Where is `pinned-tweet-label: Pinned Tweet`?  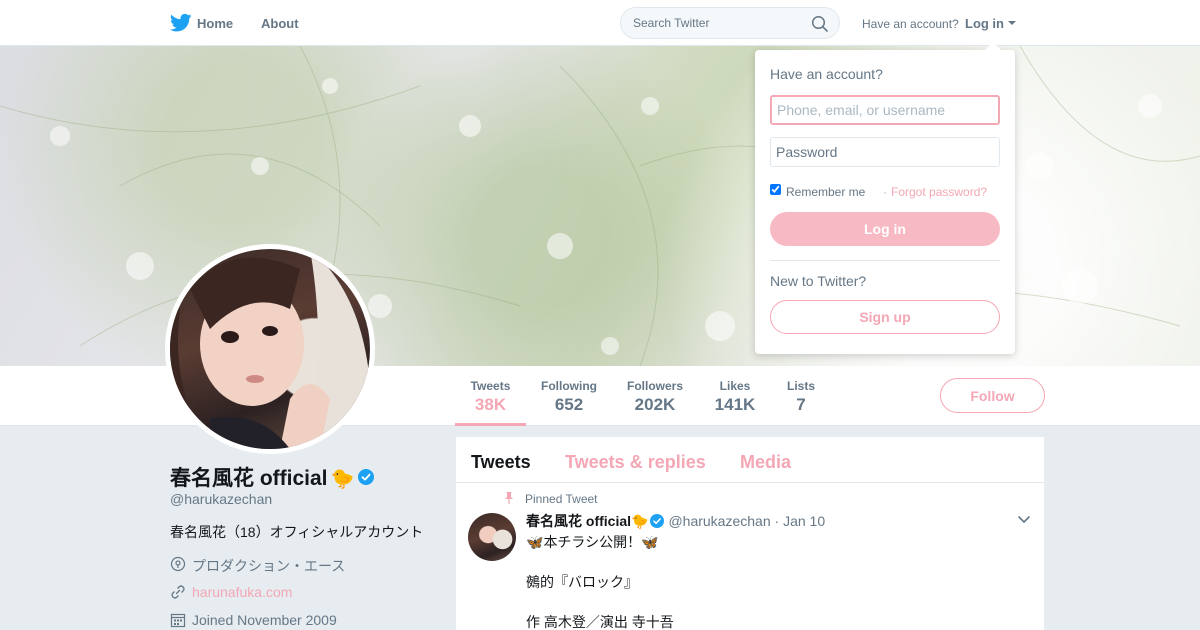 pinned-tweet-label: Pinned Tweet is located at coordinates (561, 499).